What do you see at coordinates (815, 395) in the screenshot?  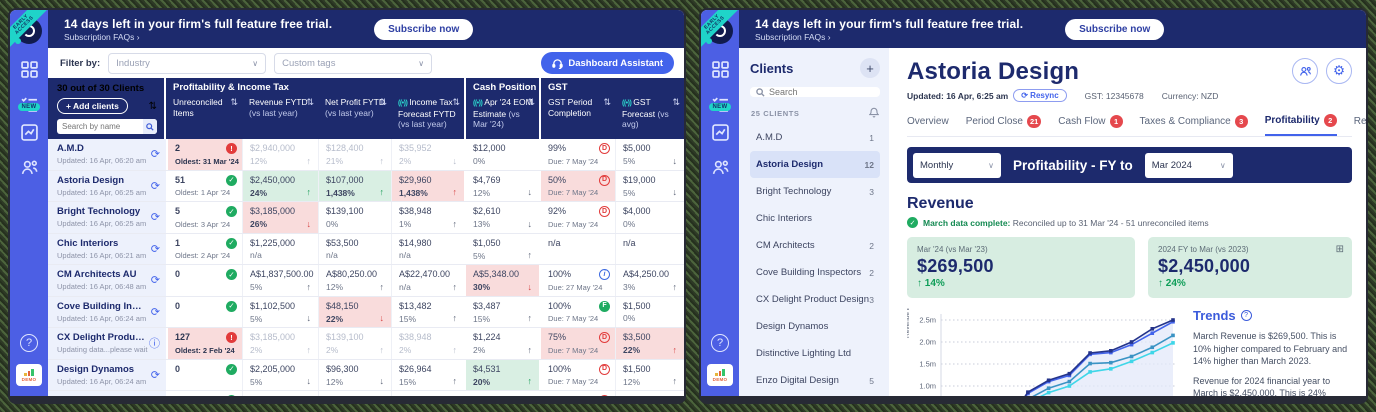 I see `client-list-item: Grafix Design Studio1` at bounding box center [815, 395].